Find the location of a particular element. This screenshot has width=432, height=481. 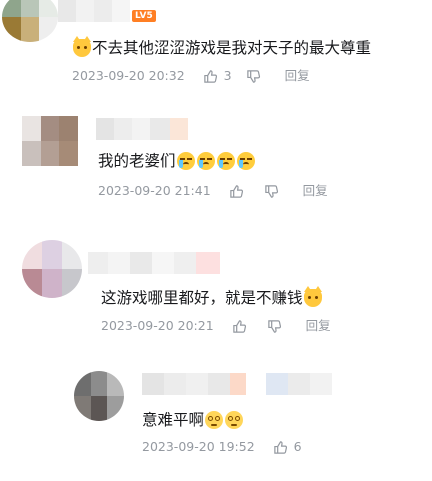

comment-meta: 2023-09-20 20:21 回复 is located at coordinates (216, 326).